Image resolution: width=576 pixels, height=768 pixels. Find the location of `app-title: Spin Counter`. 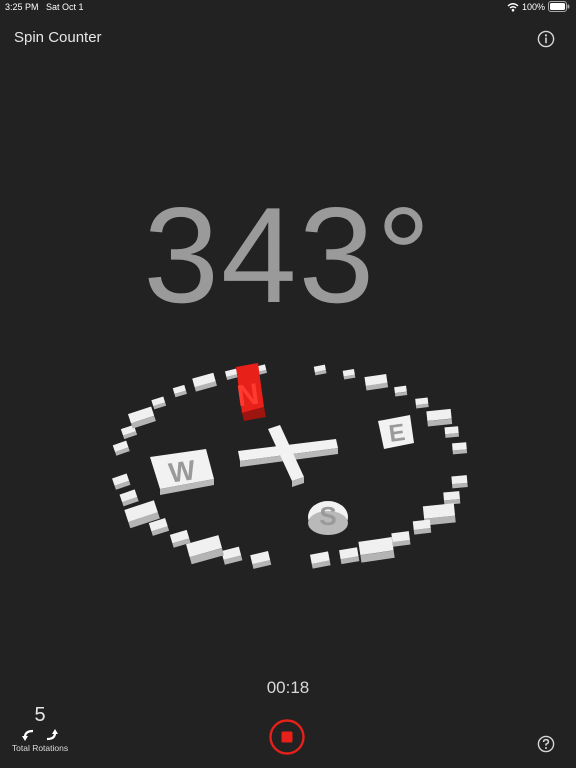

app-title: Spin Counter is located at coordinates (58, 37).